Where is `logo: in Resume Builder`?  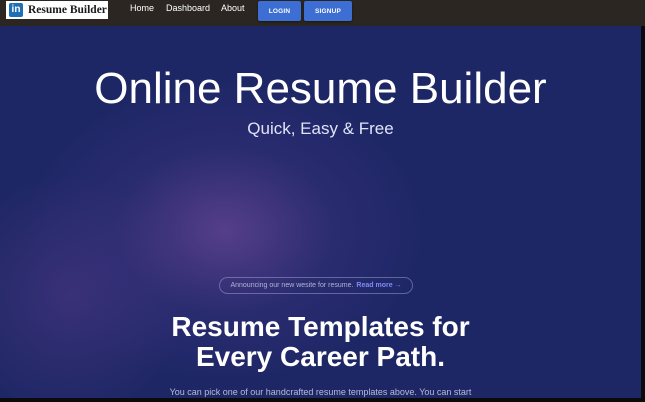 logo: in Resume Builder is located at coordinates (57, 10).